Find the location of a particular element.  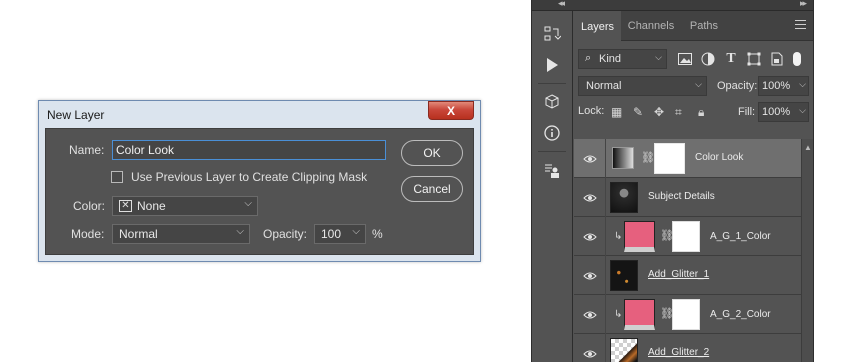

link-chain-icon: ⛓︎ is located at coordinates (648, 157).